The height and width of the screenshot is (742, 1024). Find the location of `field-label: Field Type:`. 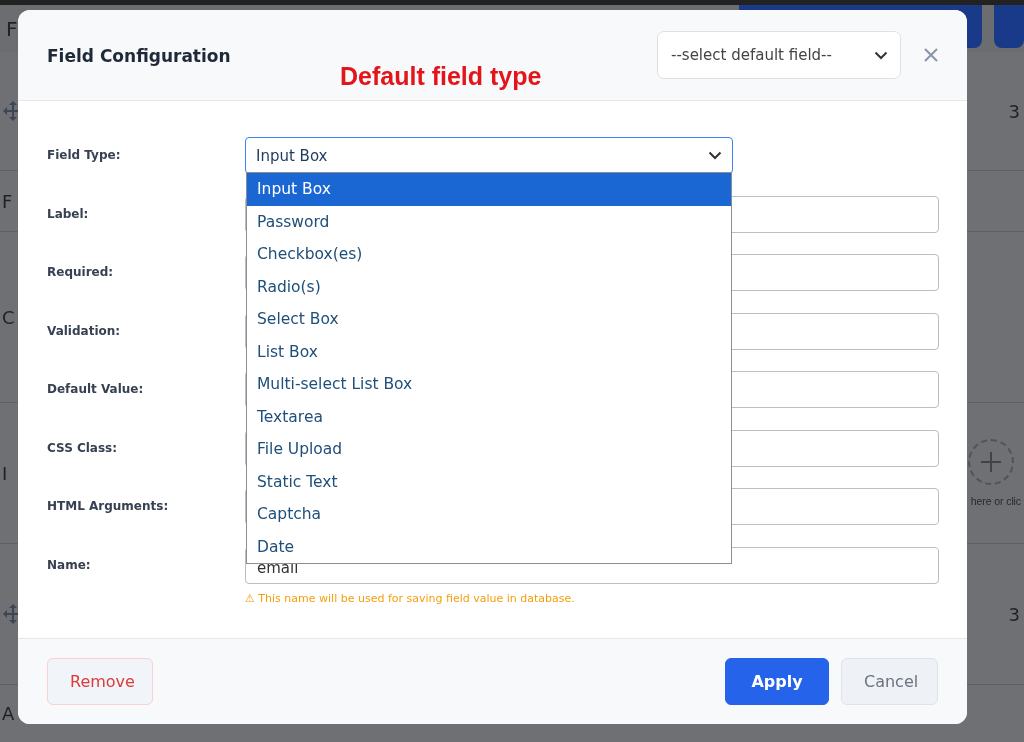

field-label: Field Type: is located at coordinates (84, 155).